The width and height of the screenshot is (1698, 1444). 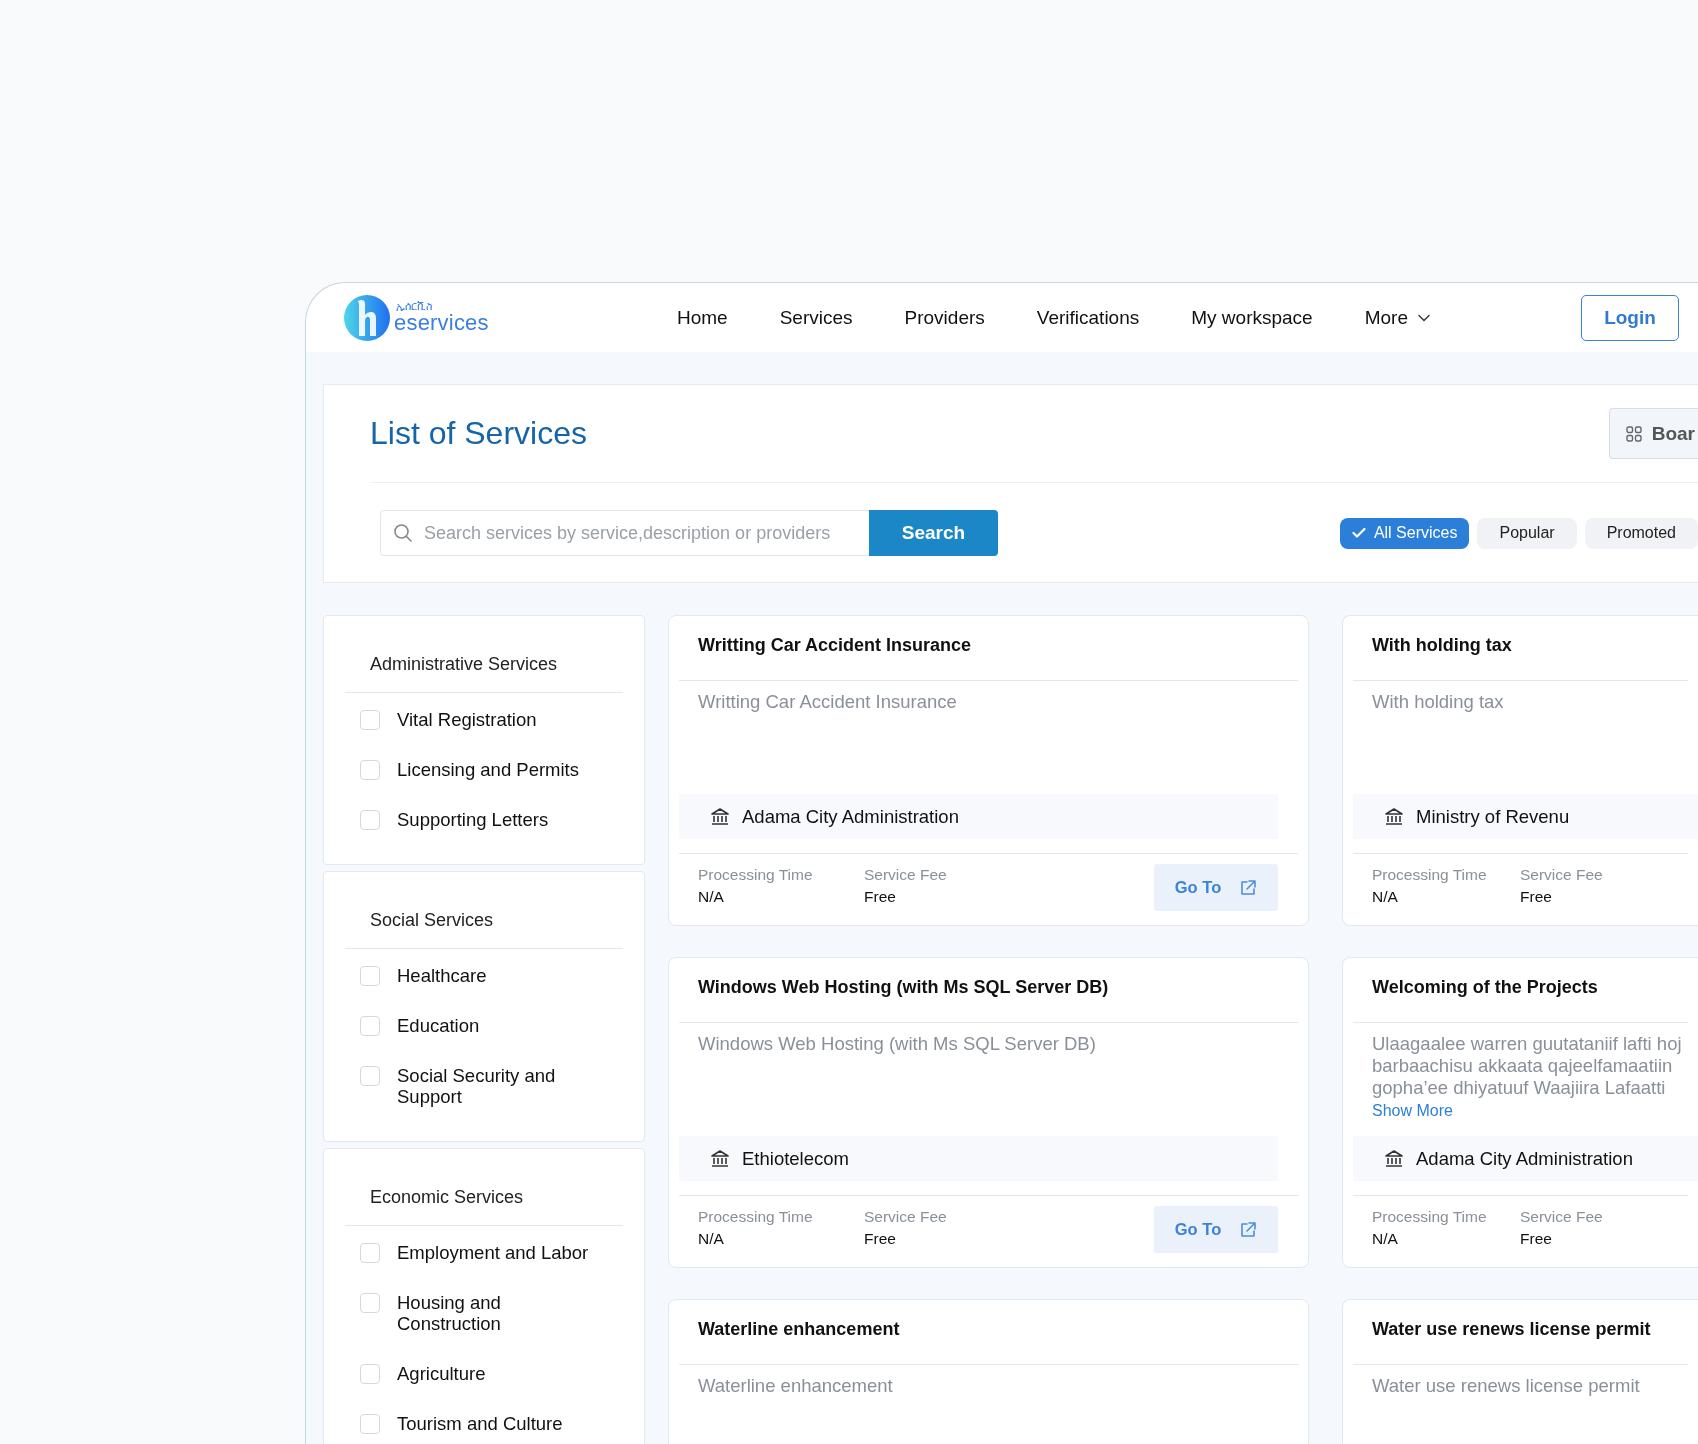 What do you see at coordinates (1630, 317) in the screenshot?
I see `login-button: Login` at bounding box center [1630, 317].